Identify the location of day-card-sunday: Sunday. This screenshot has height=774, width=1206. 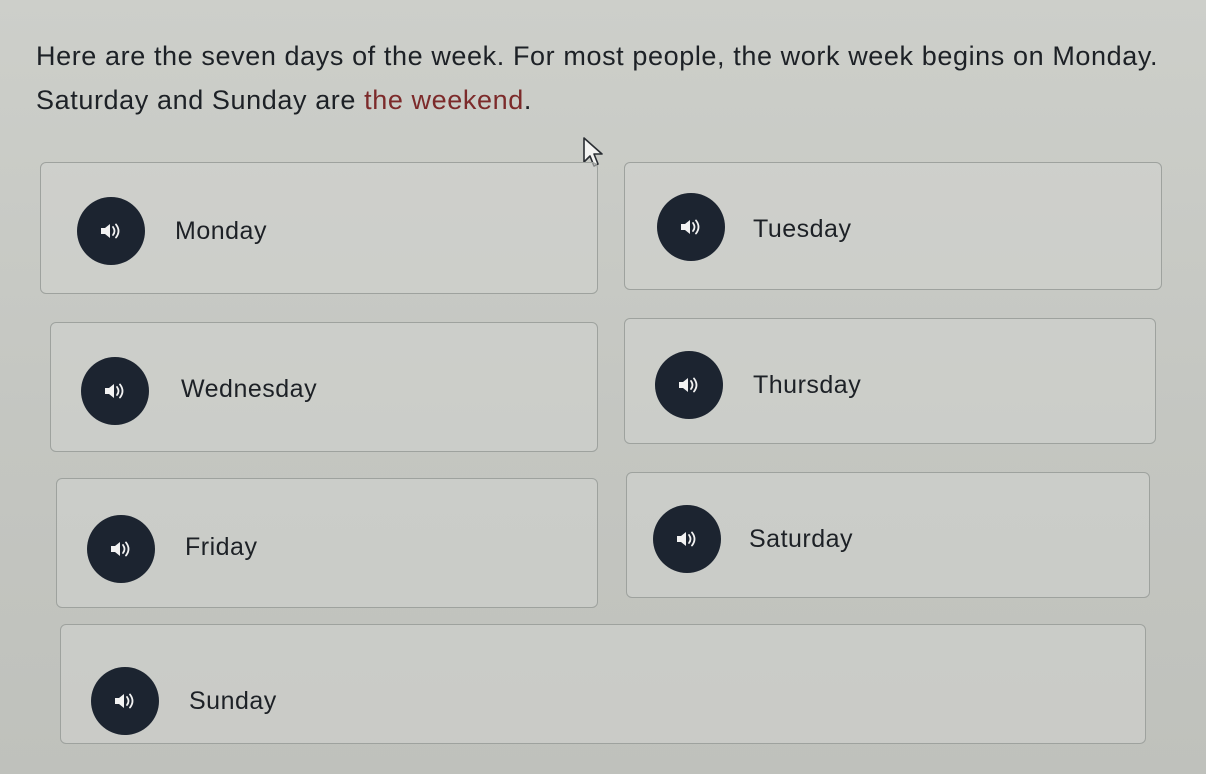
(603, 684).